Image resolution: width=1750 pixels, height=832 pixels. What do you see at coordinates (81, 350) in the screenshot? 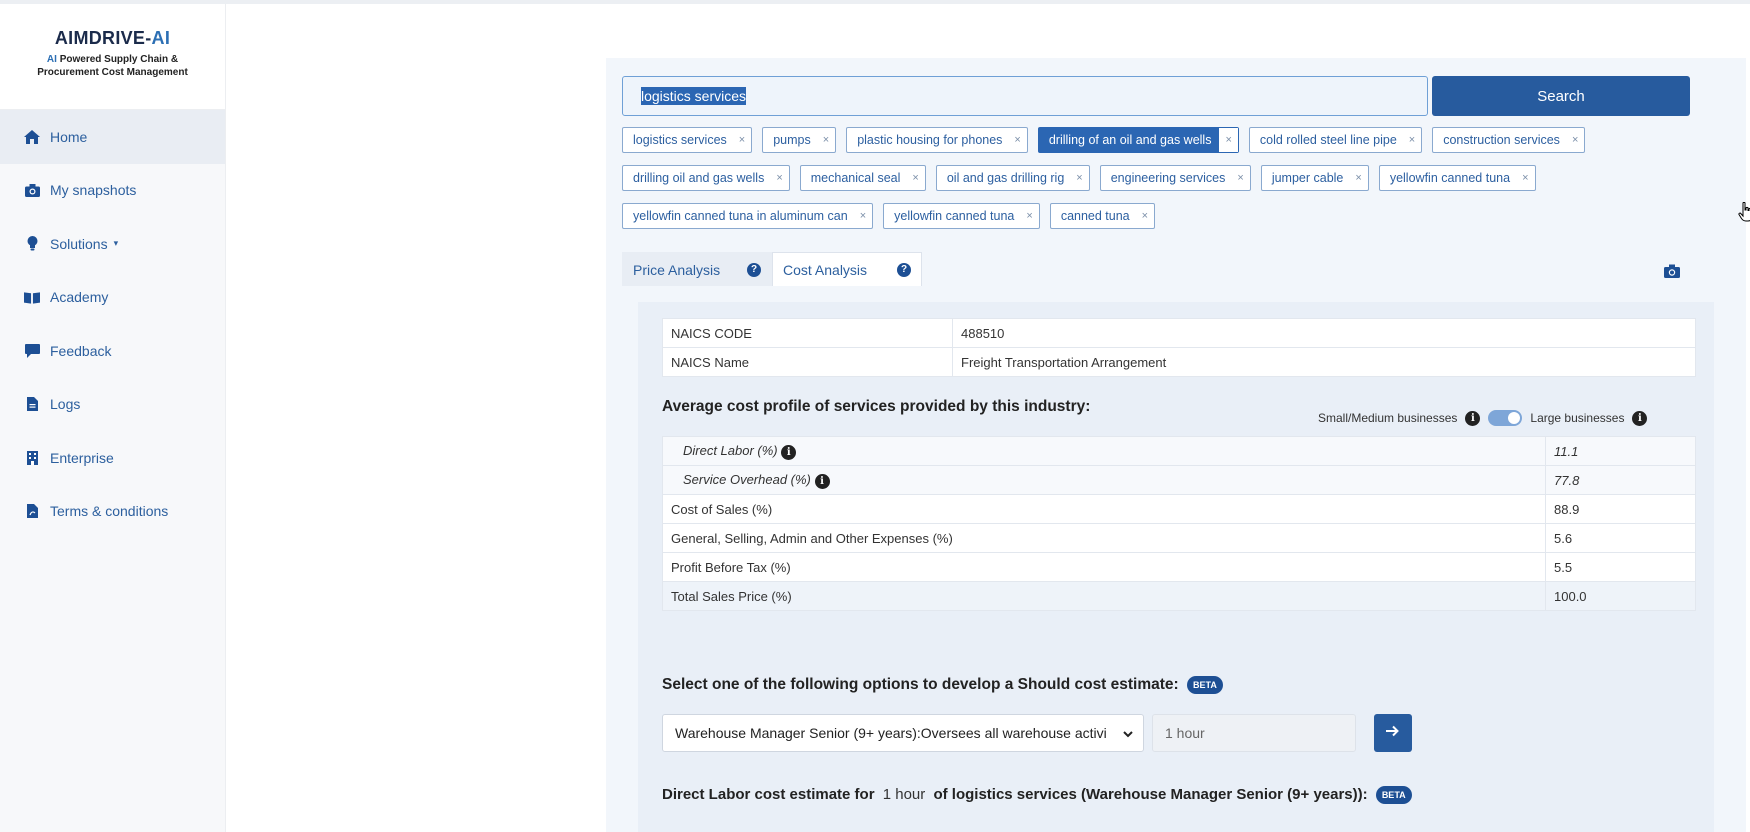
I see `sidebar-item-label: Feedback` at bounding box center [81, 350].